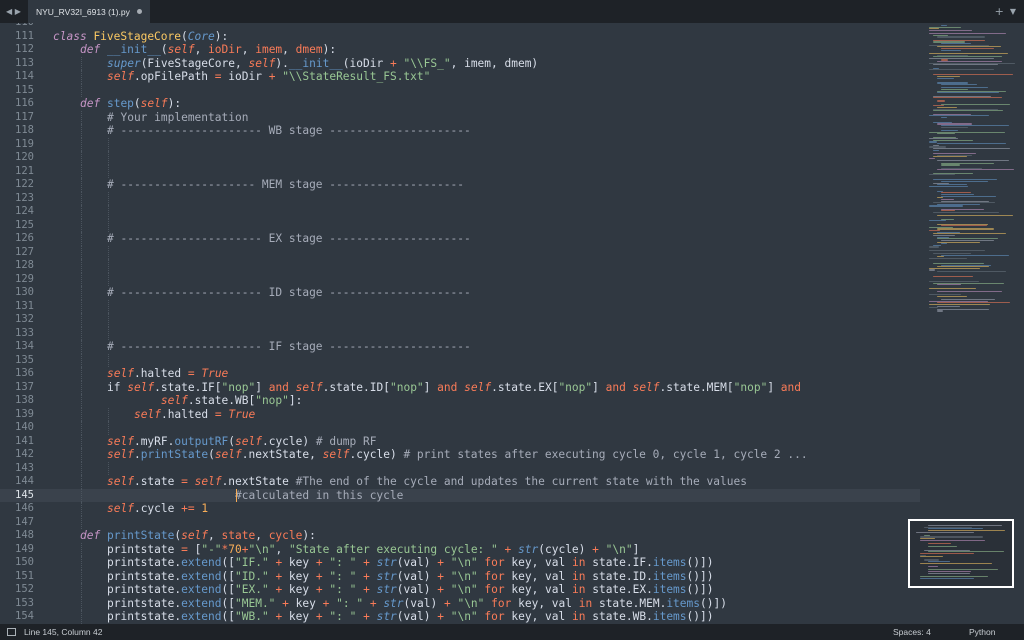 The height and width of the screenshot is (640, 1024). What do you see at coordinates (460, 117) in the screenshot?
I see `code-line: 117 # Your implementation` at bounding box center [460, 117].